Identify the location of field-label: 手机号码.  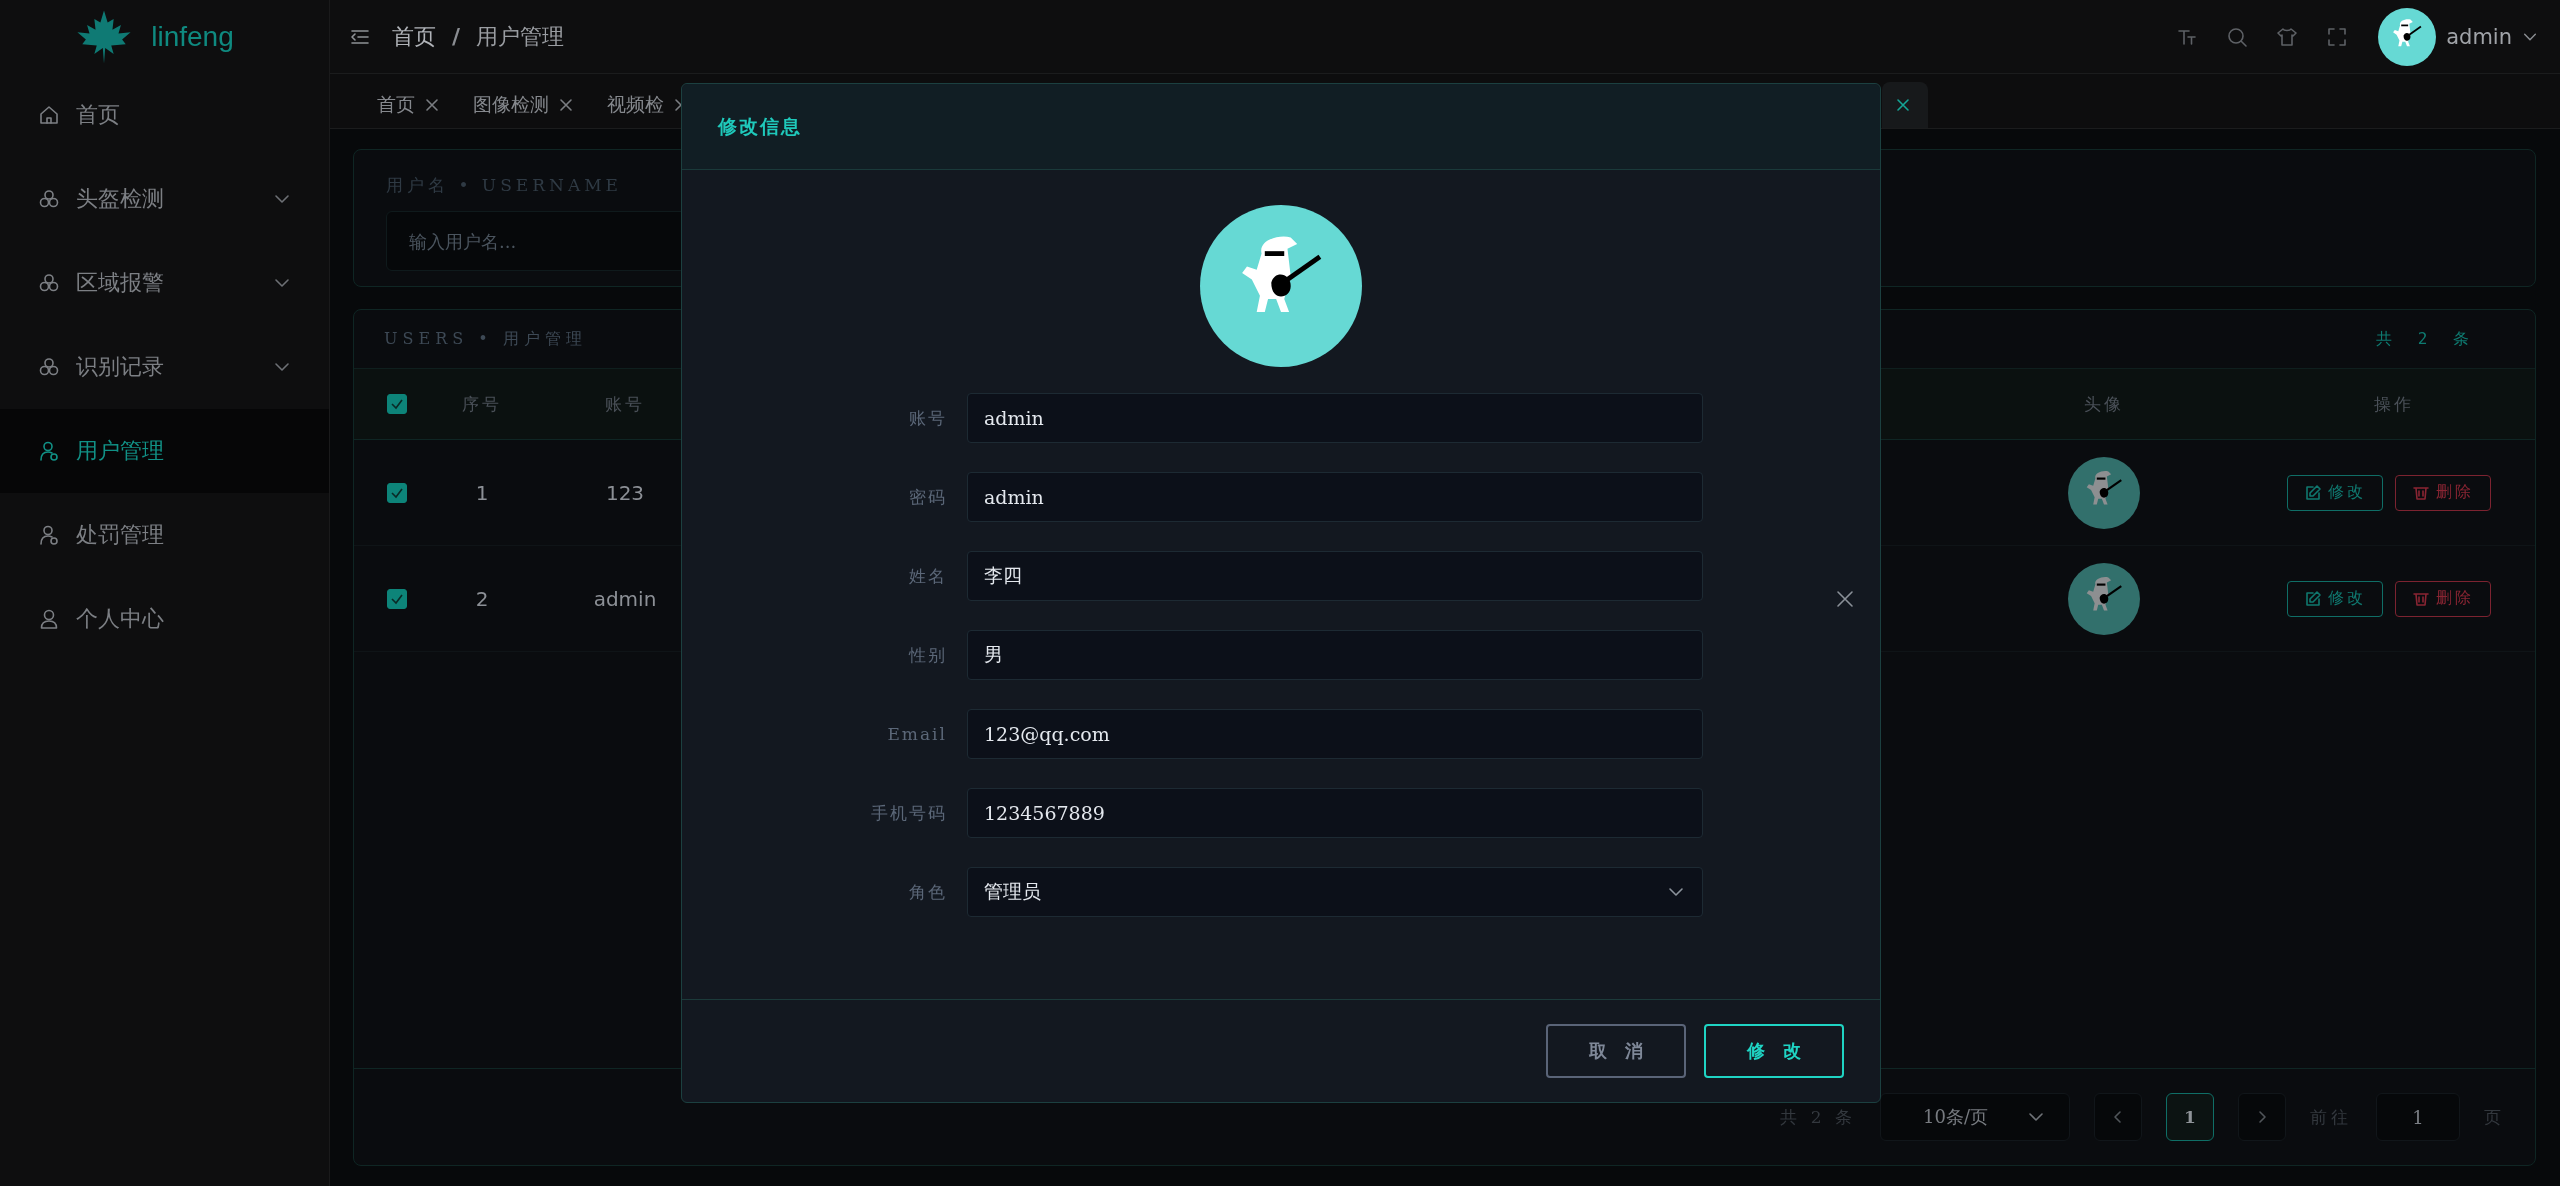
(908, 813).